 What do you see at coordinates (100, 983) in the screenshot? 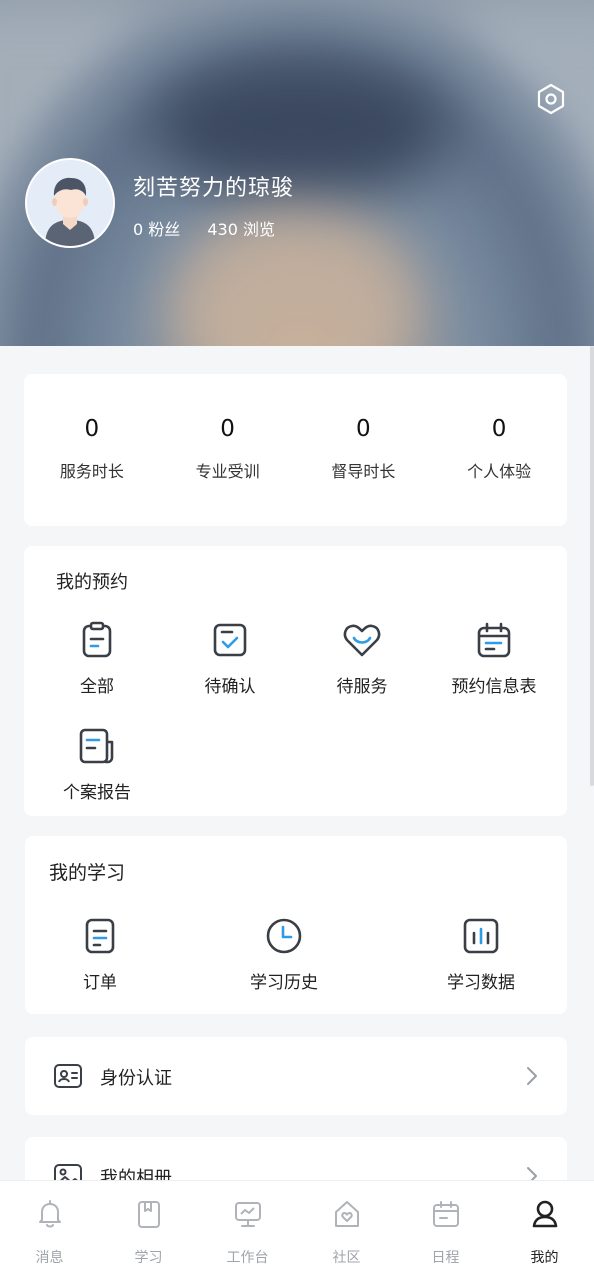
I see `learning-label: 订单` at bounding box center [100, 983].